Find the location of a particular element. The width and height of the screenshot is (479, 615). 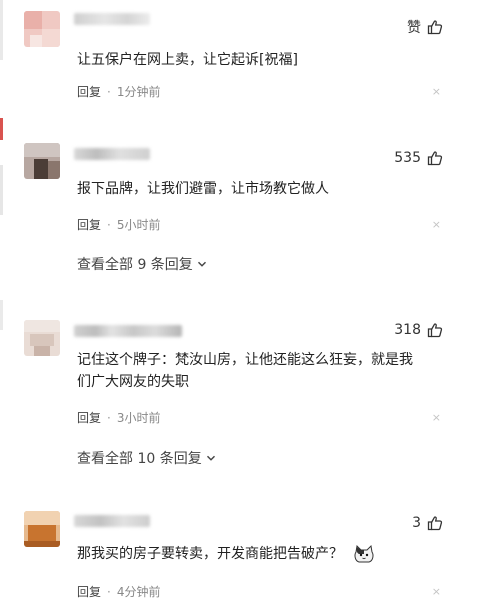

timestamp: 5小时前 is located at coordinates (138, 225).